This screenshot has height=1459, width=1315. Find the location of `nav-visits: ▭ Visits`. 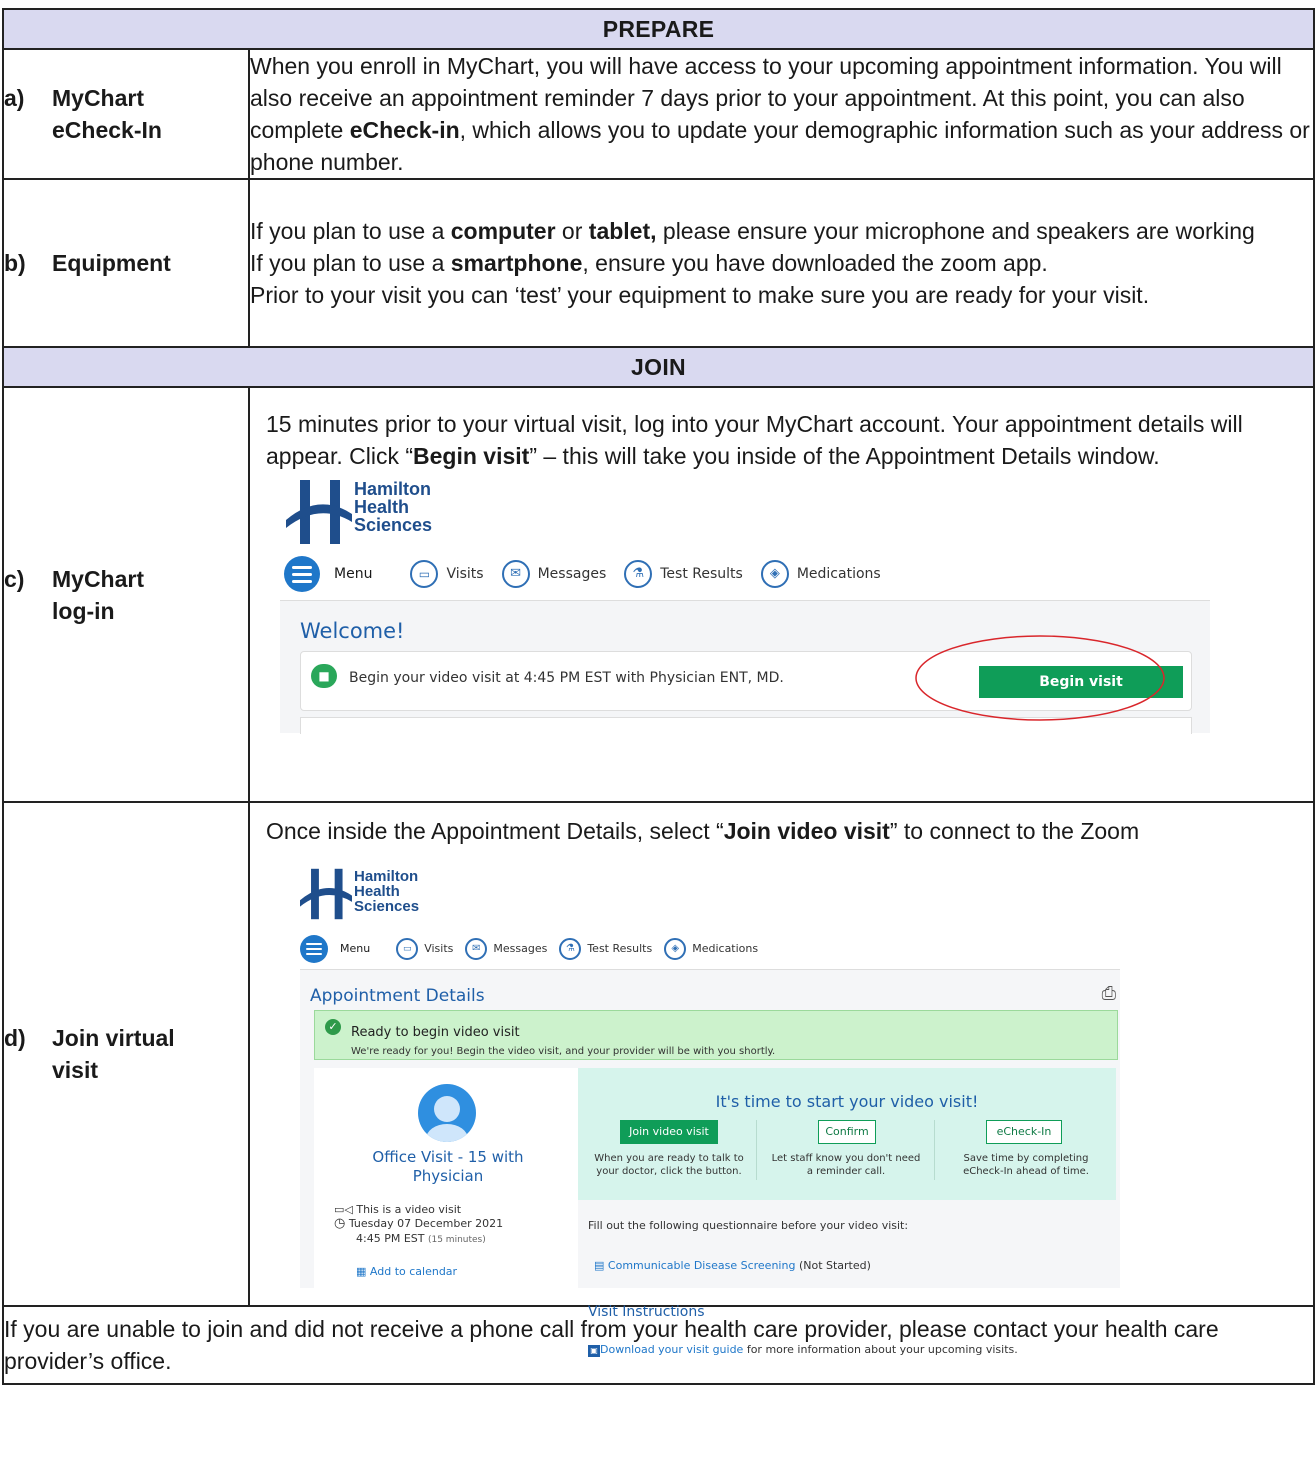

nav-visits: ▭ Visits is located at coordinates (455, 574).